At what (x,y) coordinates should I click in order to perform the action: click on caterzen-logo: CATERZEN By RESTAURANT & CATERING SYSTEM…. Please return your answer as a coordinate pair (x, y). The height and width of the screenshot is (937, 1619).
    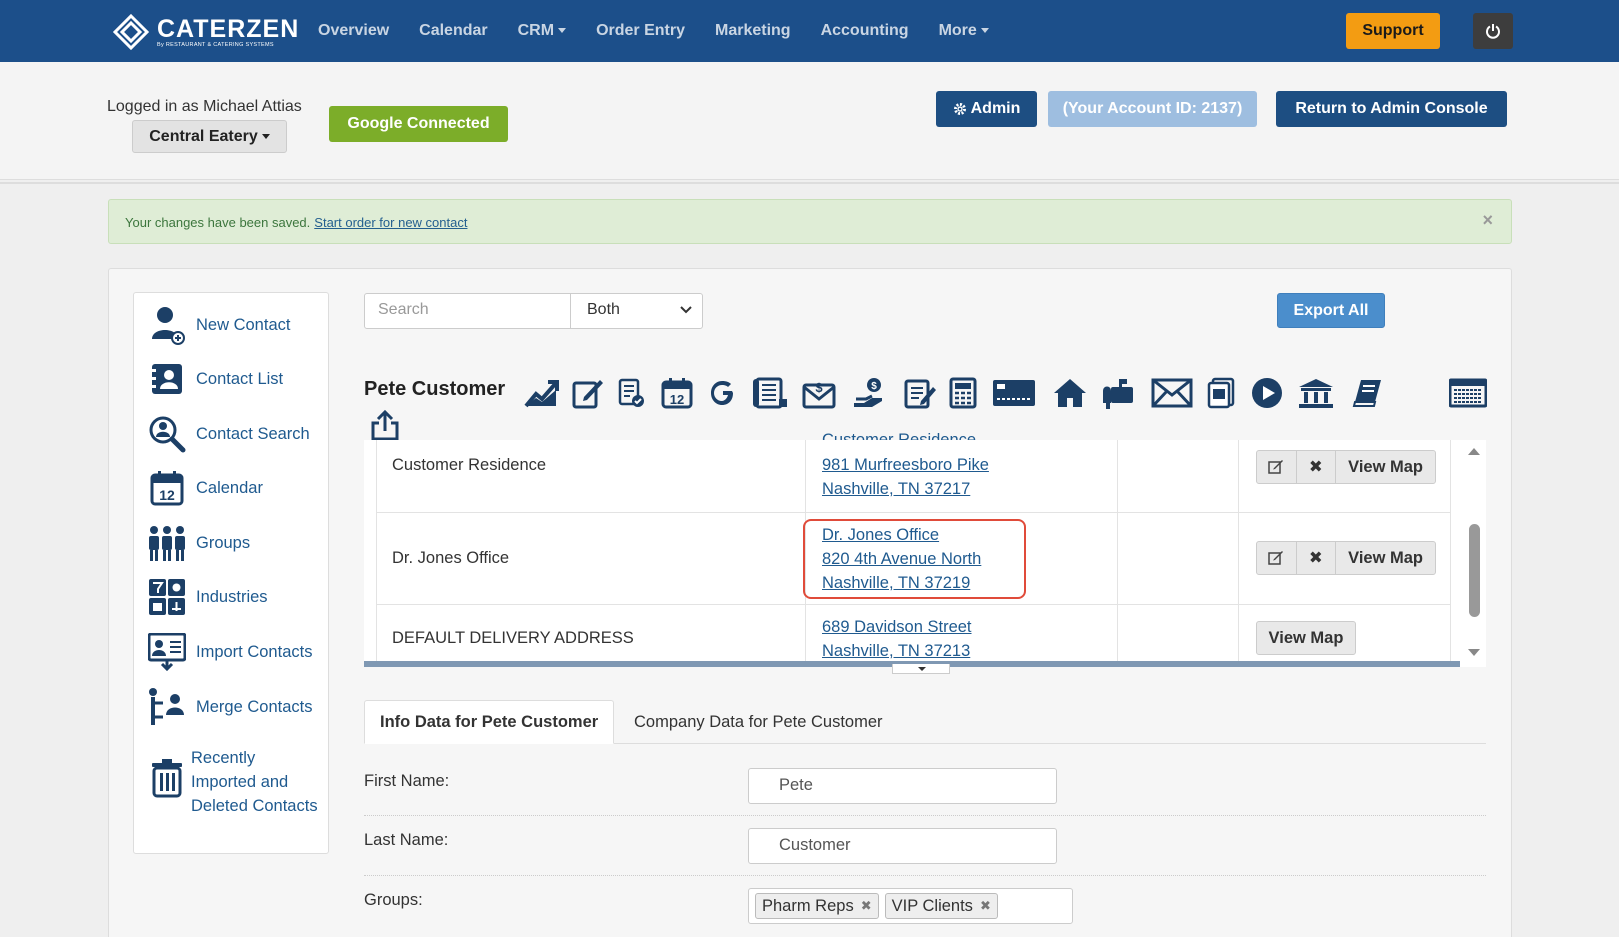
    Looking at the image, I should click on (206, 32).